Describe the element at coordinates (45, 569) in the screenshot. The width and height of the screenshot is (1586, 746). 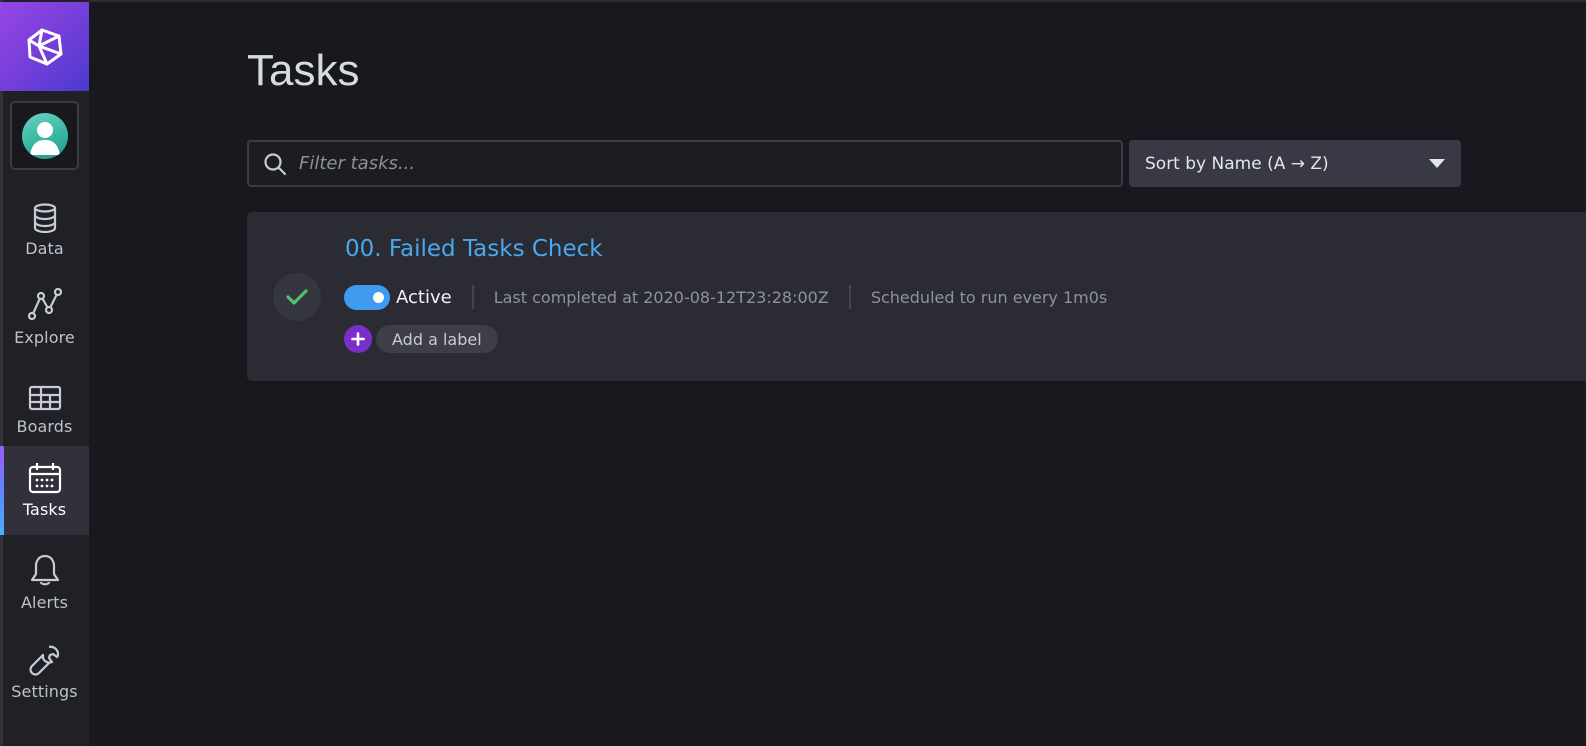
I see `bell-icon` at that location.